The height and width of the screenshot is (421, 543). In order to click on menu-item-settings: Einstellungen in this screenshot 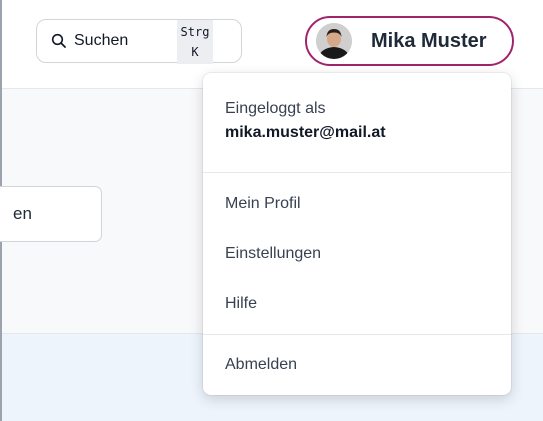, I will do `click(273, 254)`.